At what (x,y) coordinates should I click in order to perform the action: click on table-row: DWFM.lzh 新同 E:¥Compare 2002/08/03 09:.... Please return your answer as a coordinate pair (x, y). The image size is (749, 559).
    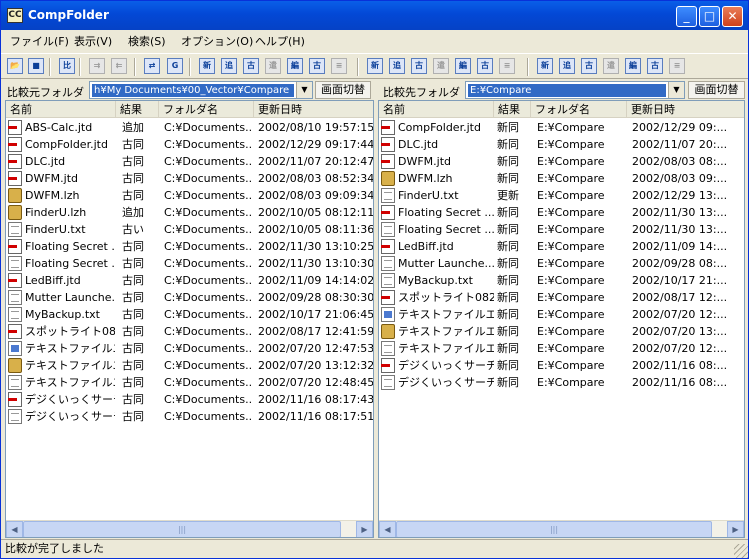
    Looking at the image, I should click on (561, 178).